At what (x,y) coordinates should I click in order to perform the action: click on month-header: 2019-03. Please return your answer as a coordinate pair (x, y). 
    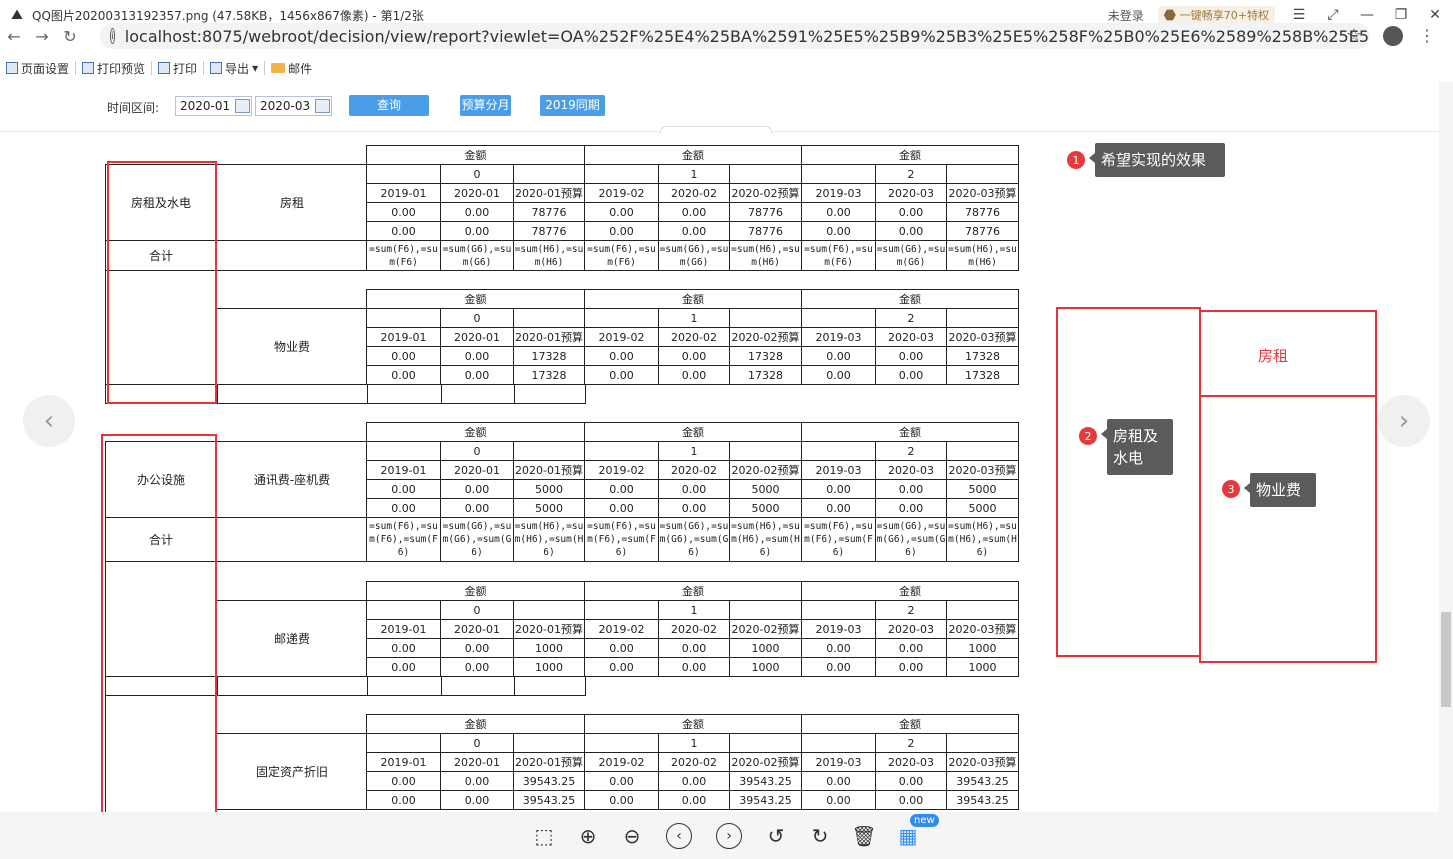
    Looking at the image, I should click on (838, 337).